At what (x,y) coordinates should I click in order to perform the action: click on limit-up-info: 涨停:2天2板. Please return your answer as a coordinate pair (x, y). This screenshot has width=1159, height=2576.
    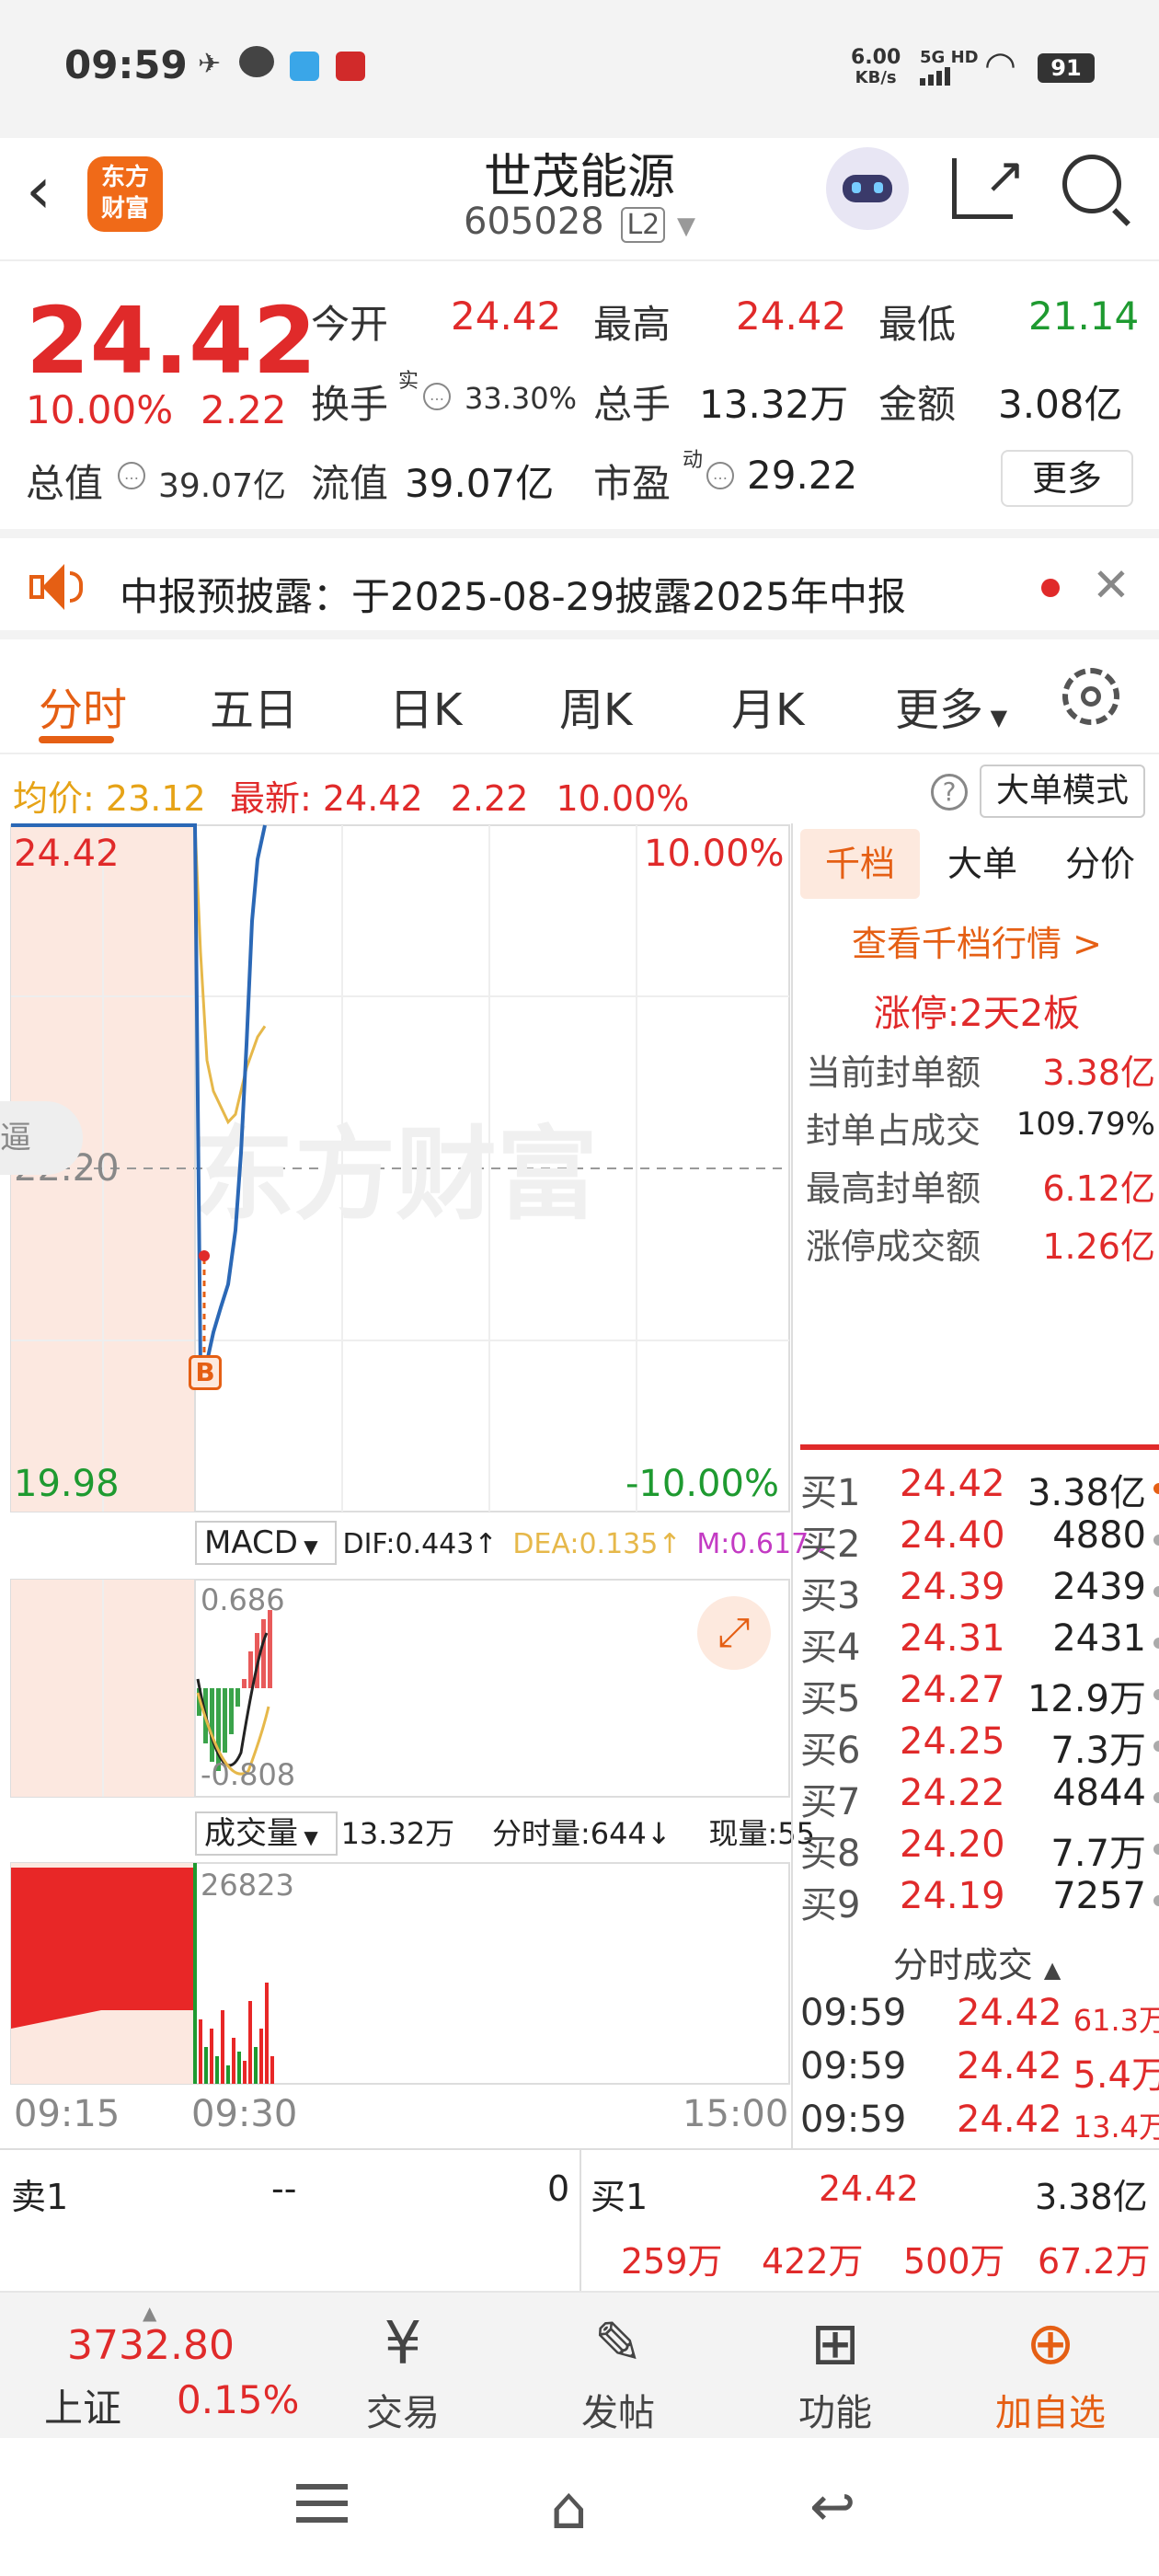
    Looking at the image, I should click on (977, 1014).